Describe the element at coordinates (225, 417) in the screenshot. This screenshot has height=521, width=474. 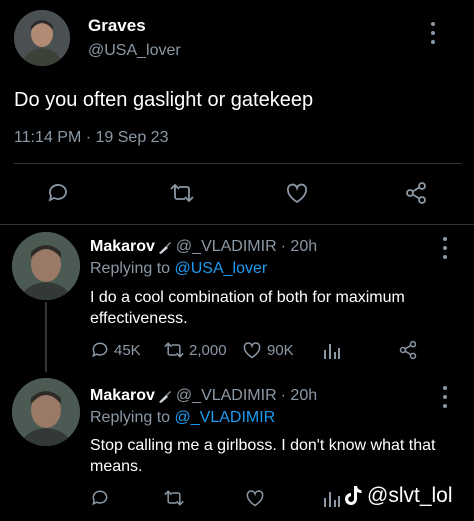
I see `replying-to-link: @_VLADIMIR` at that location.